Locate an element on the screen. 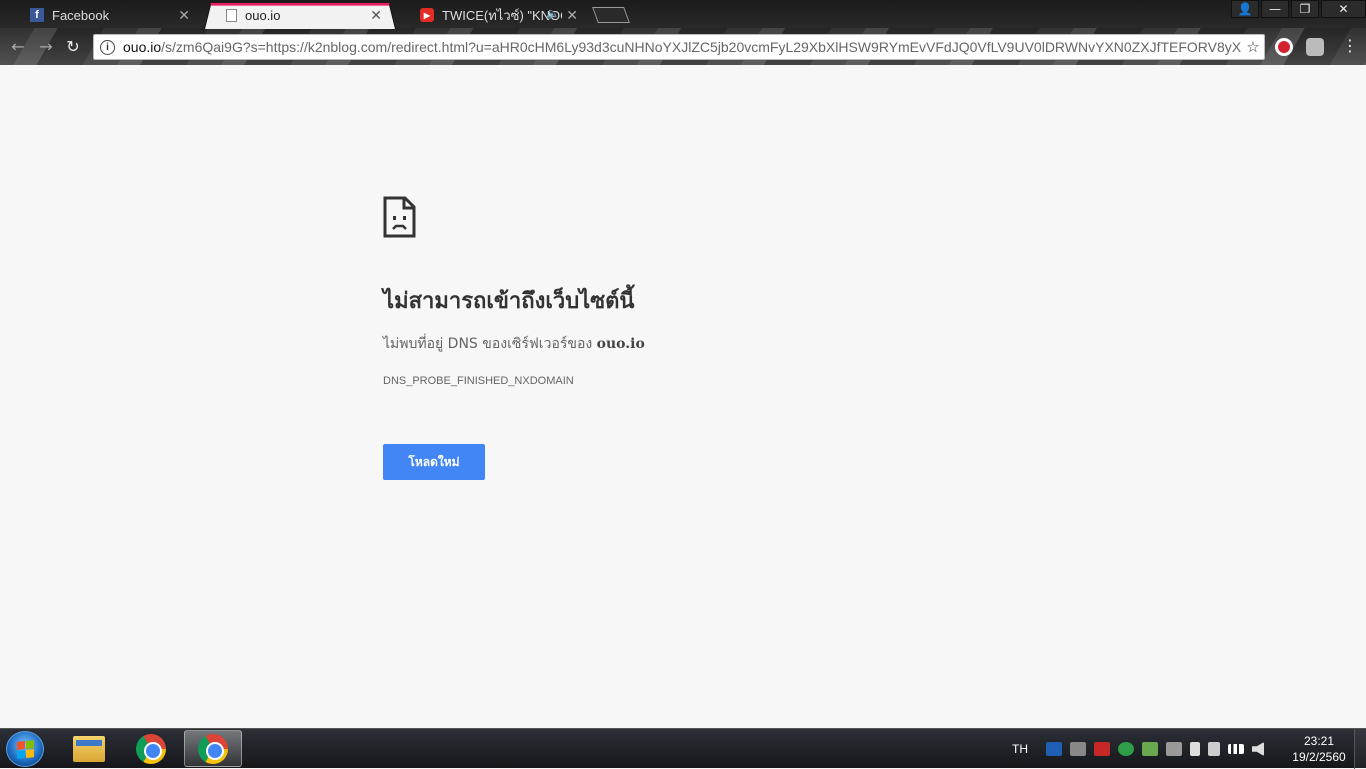 Image resolution: width=1366 pixels, height=769 pixels. error-host: ouo.io is located at coordinates (620, 344).